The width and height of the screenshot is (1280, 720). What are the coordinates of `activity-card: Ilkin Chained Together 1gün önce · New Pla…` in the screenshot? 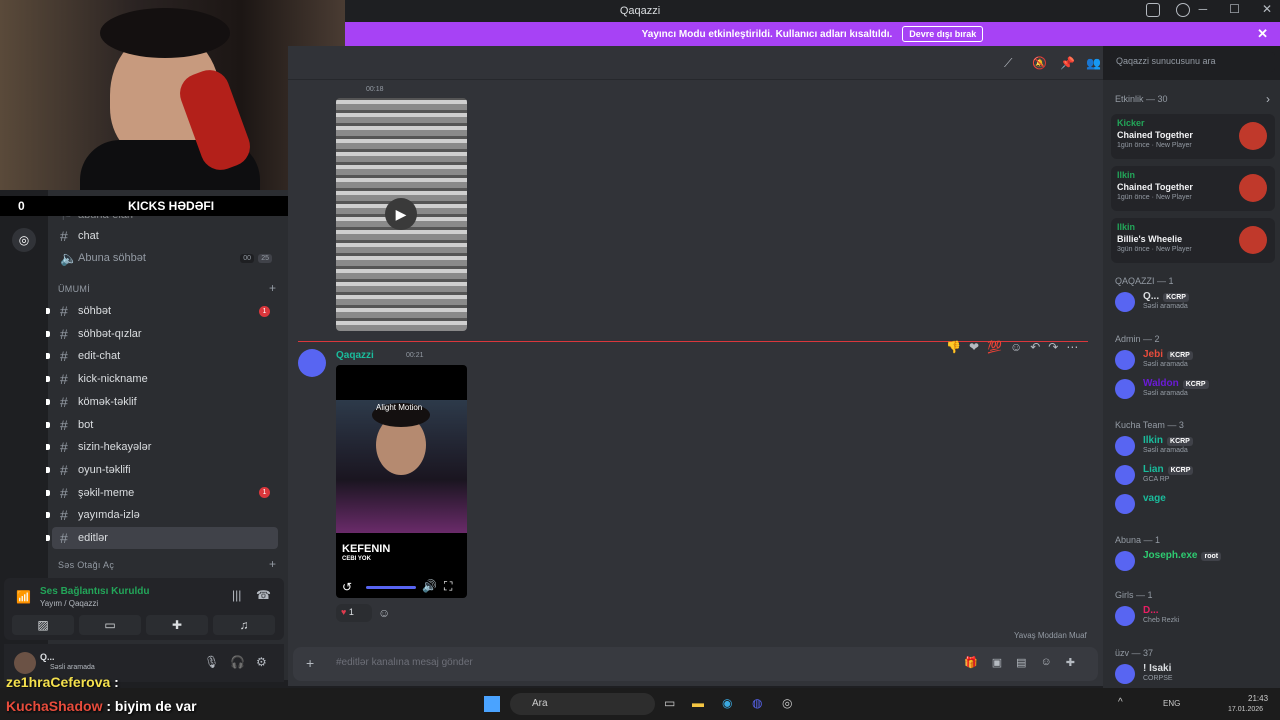 It's located at (1193, 188).